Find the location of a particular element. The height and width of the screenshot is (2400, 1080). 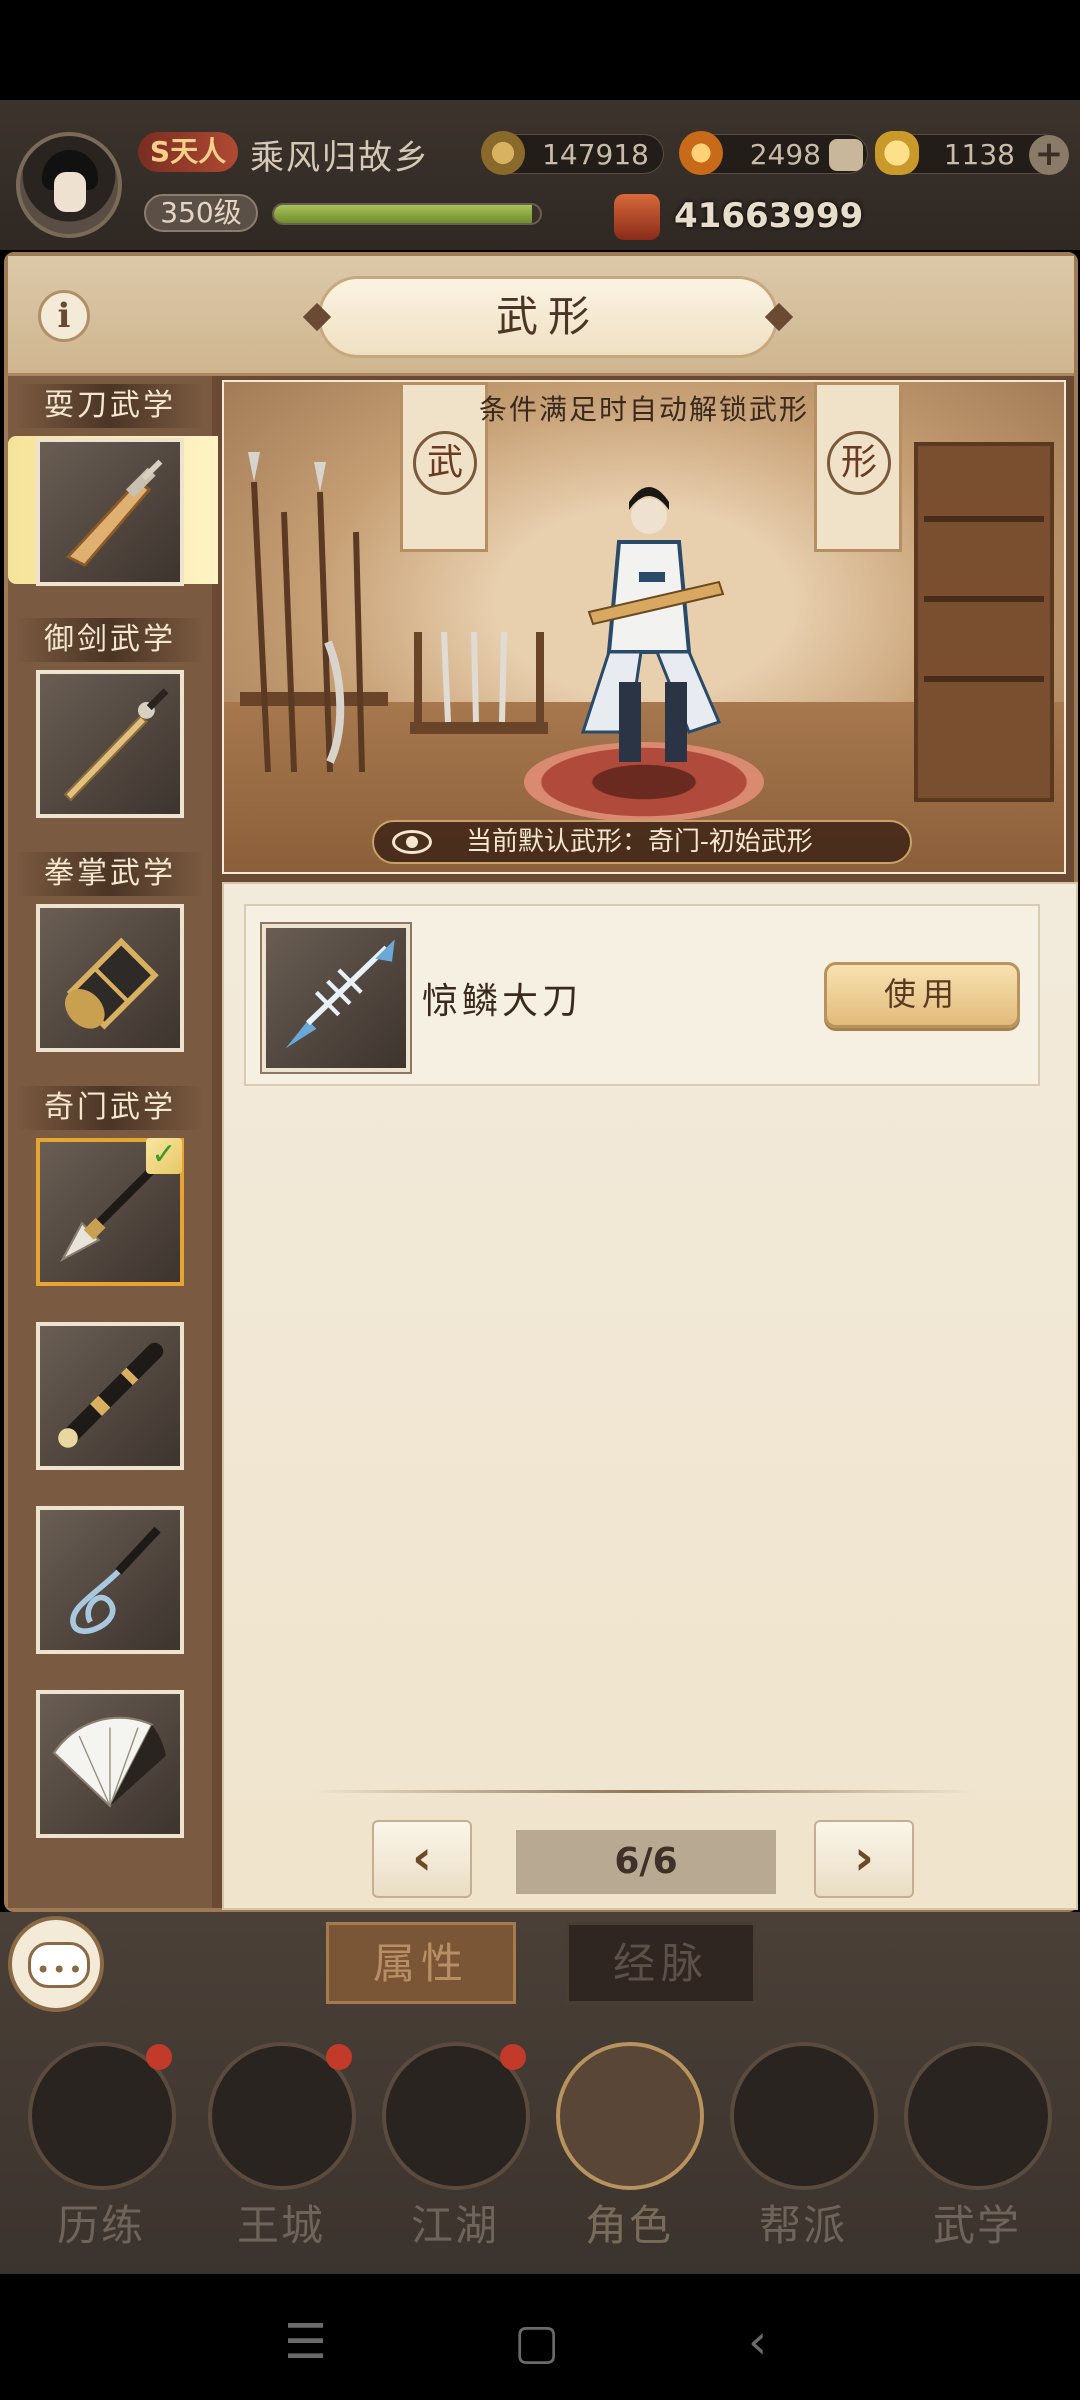

chat-bubble-icon: ••• is located at coordinates (60, 1970).